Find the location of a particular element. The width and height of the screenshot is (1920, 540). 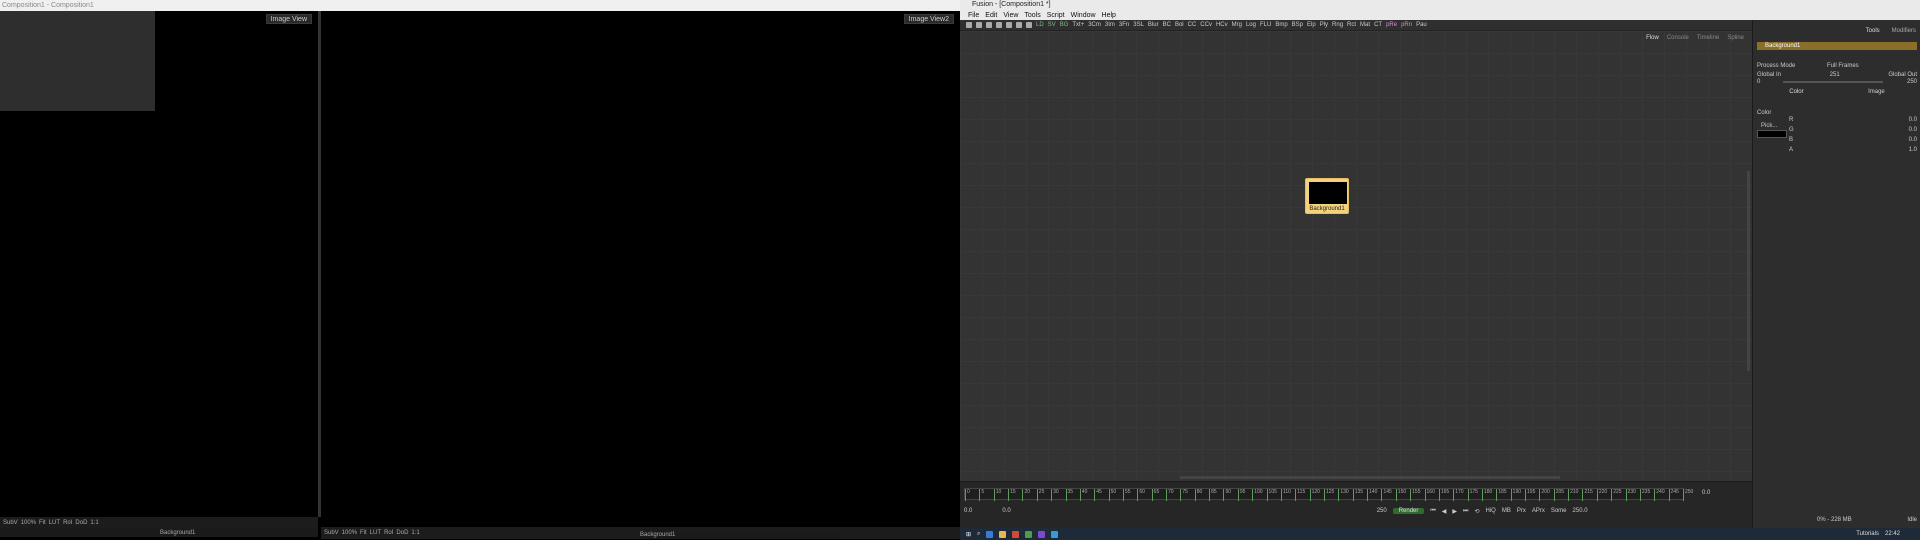

tool-pre: pRe is located at coordinates (1391, 25).